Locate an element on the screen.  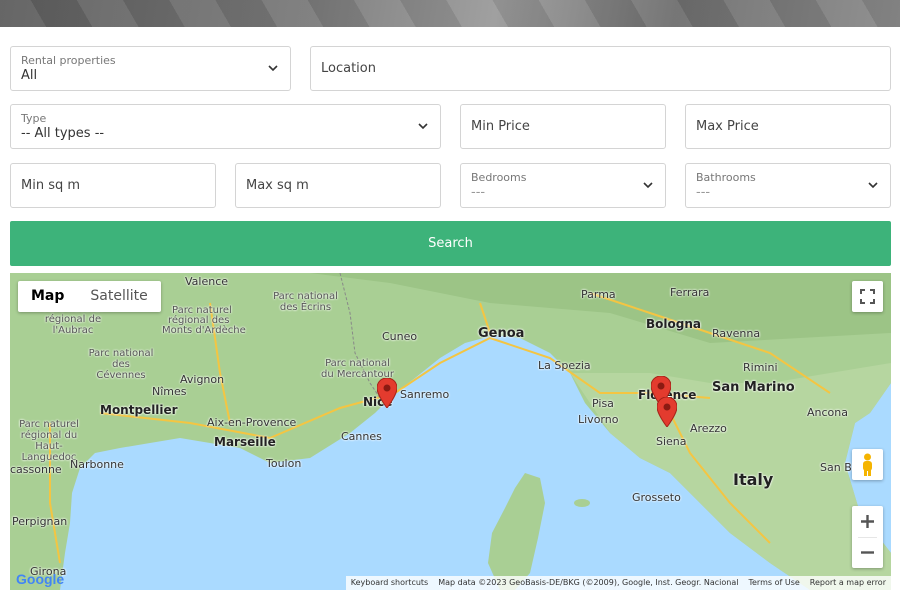
location-placeholder: Location is located at coordinates (348, 68).